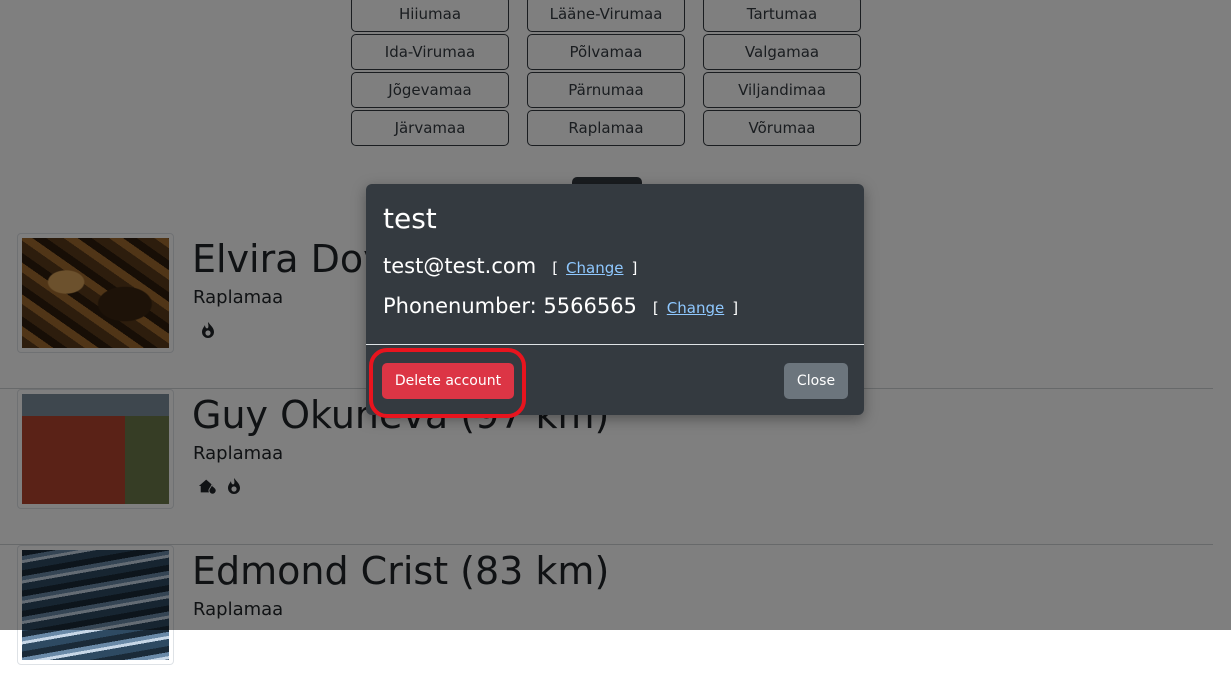 The height and width of the screenshot is (700, 1231). Describe the element at coordinates (510, 306) in the screenshot. I see `phone-value: Phonenumber: 5566565` at that location.